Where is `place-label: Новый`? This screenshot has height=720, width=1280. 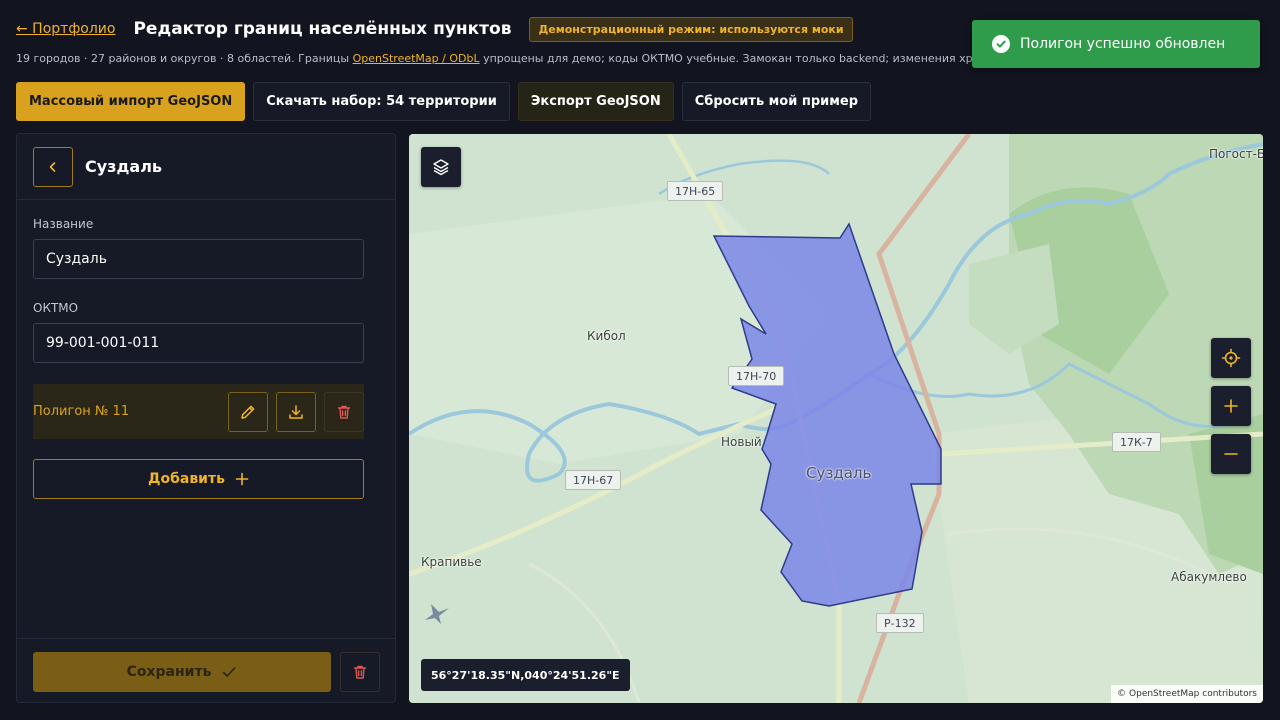
place-label: Новый is located at coordinates (741, 442).